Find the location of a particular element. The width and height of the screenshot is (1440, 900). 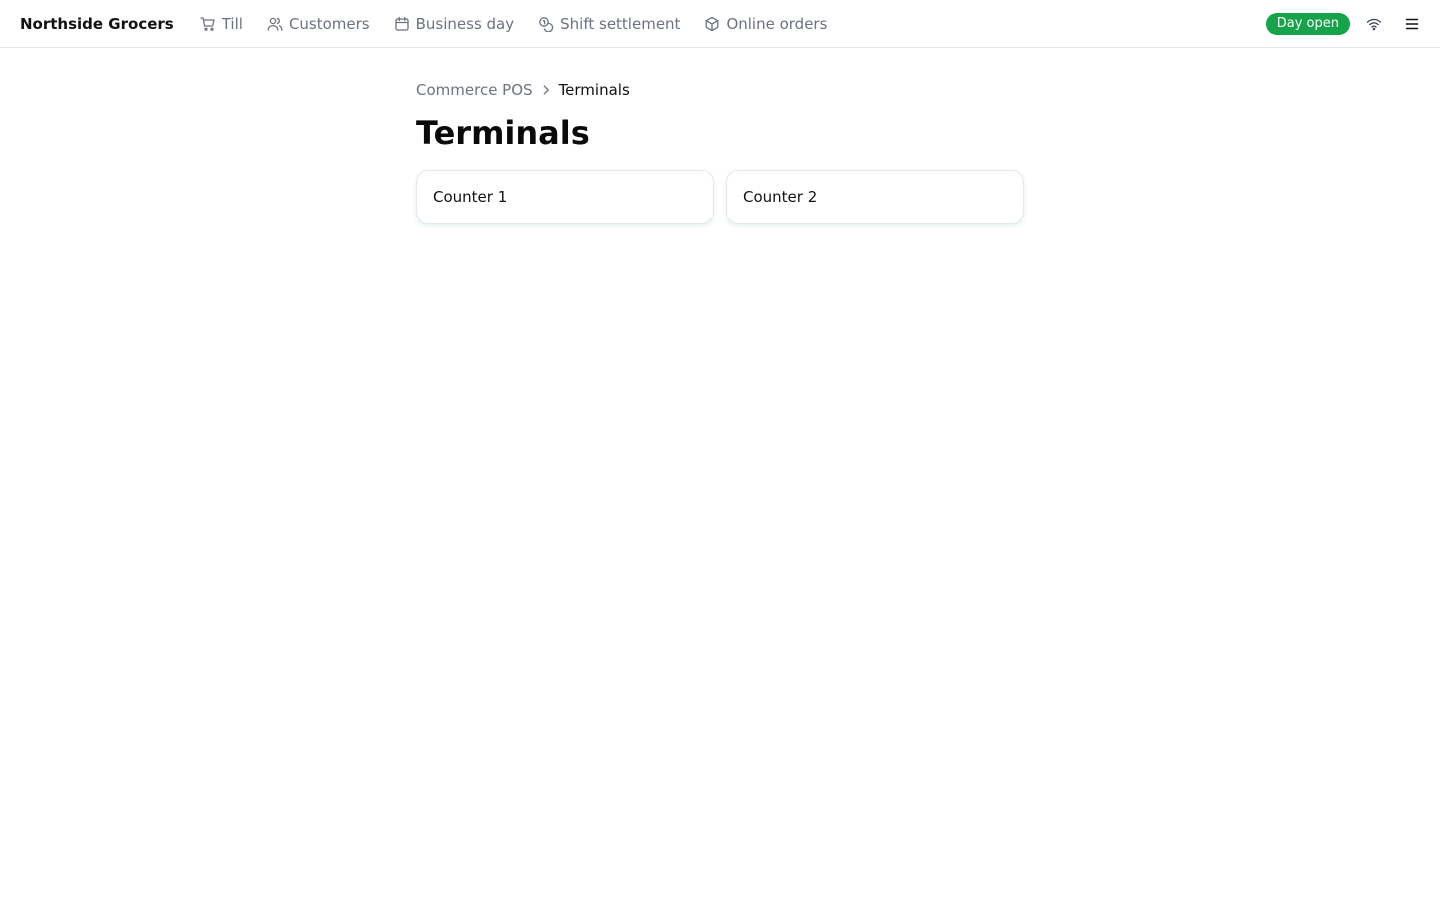

hamburger-menu-icon is located at coordinates (1412, 24).